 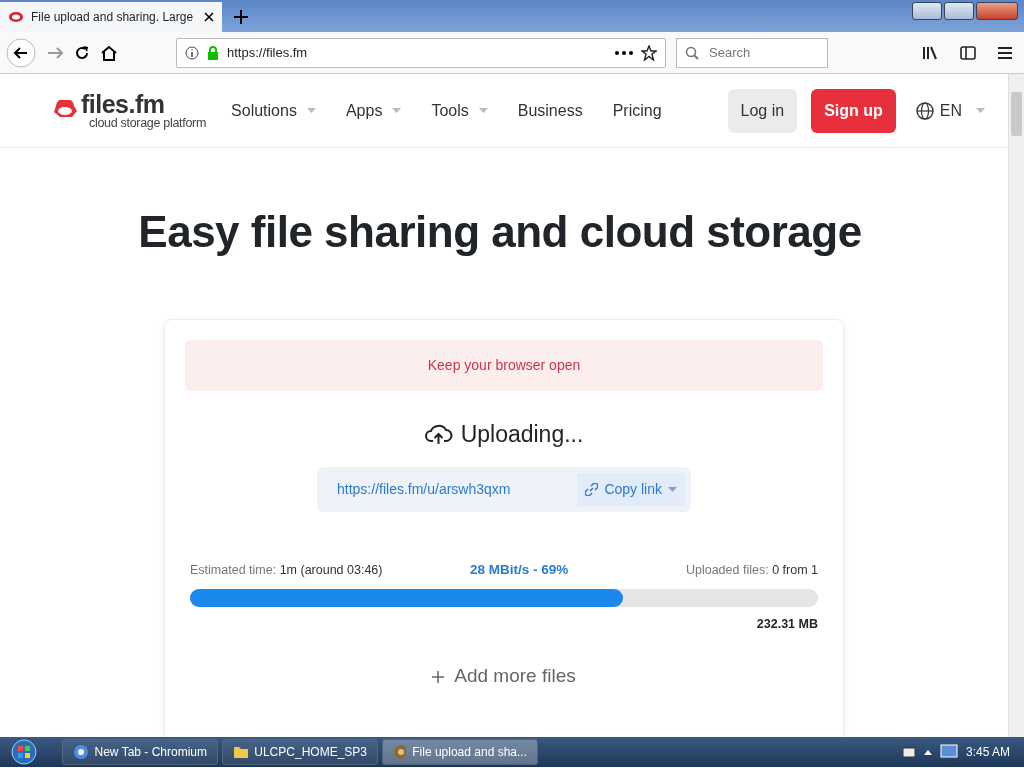 I want to click on tab-title: File upload and sharing. Large, so click(x=113, y=17).